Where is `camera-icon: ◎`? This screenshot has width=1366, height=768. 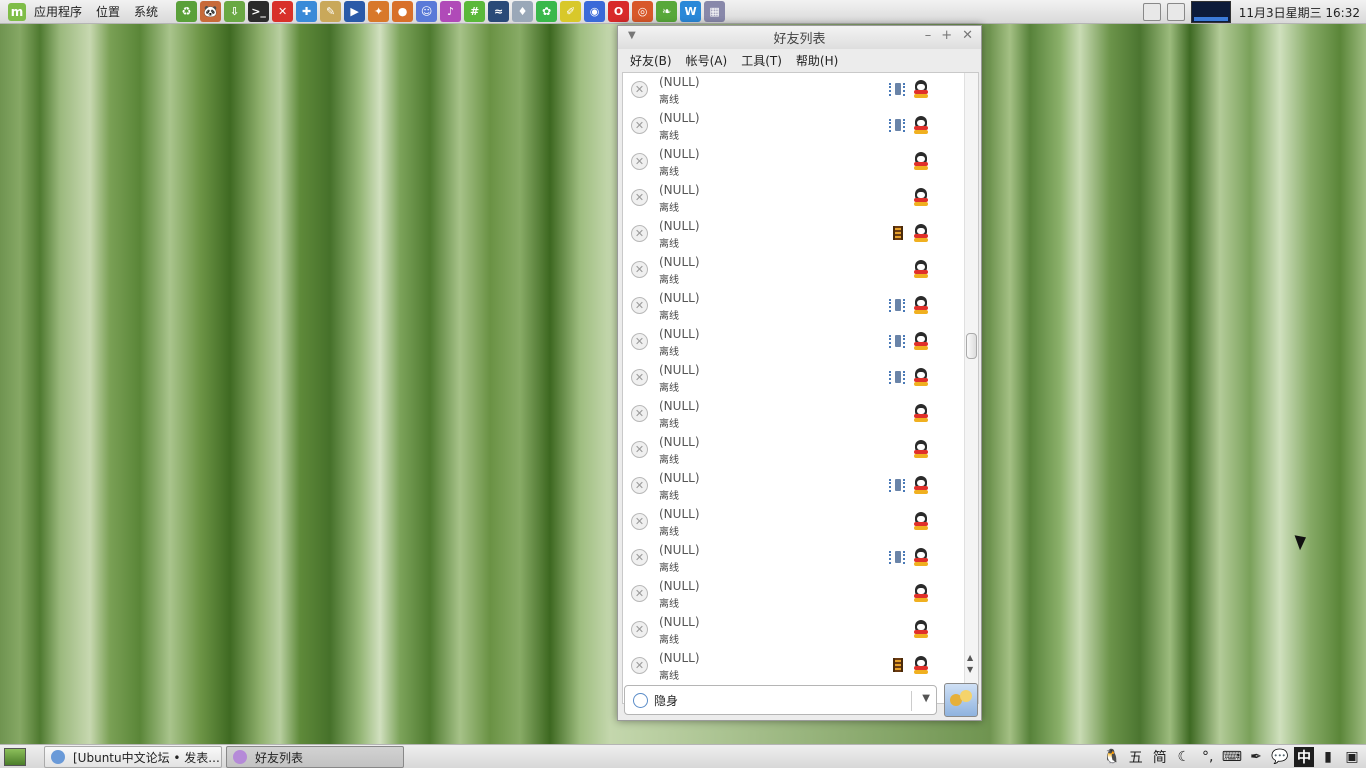 camera-icon: ◎ is located at coordinates (643, 11).